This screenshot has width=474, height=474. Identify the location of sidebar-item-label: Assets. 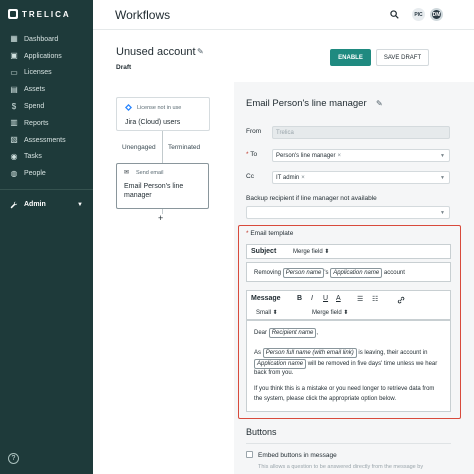
(35, 90).